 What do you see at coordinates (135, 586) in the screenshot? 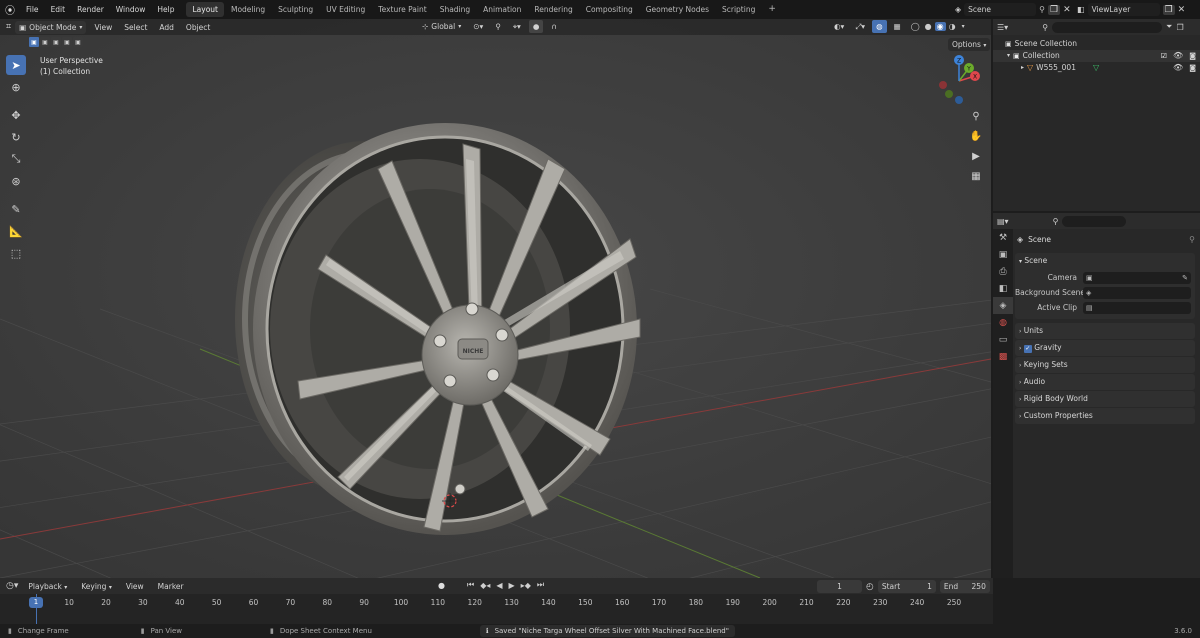
I see `menu-timeline-view: View` at bounding box center [135, 586].